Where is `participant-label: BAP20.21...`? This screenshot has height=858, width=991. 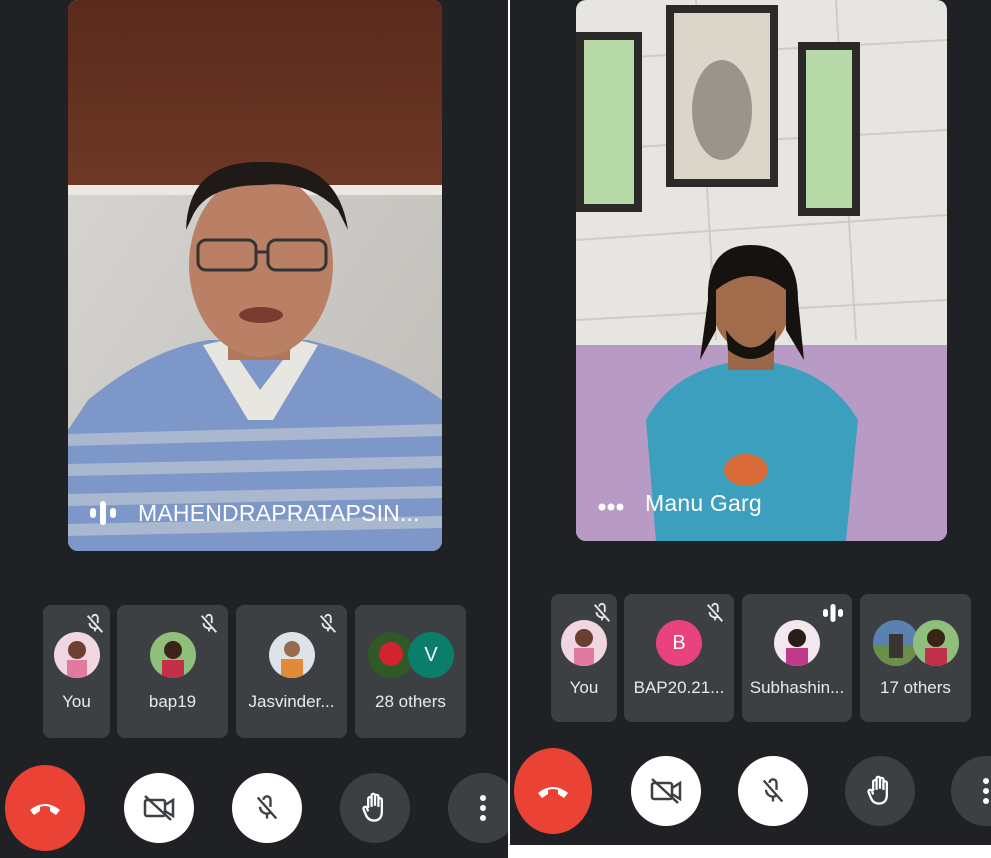 participant-label: BAP20.21... is located at coordinates (679, 687).